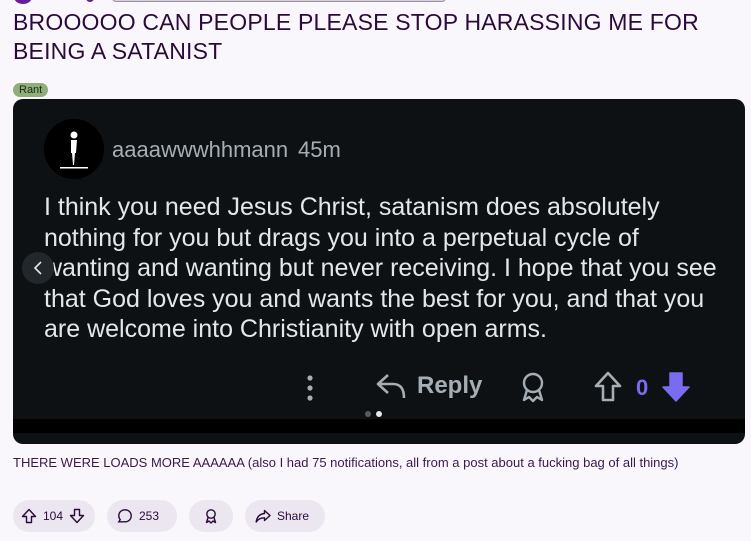 The height and width of the screenshot is (541, 751). What do you see at coordinates (279, 1) in the screenshot?
I see `header-bar` at bounding box center [279, 1].